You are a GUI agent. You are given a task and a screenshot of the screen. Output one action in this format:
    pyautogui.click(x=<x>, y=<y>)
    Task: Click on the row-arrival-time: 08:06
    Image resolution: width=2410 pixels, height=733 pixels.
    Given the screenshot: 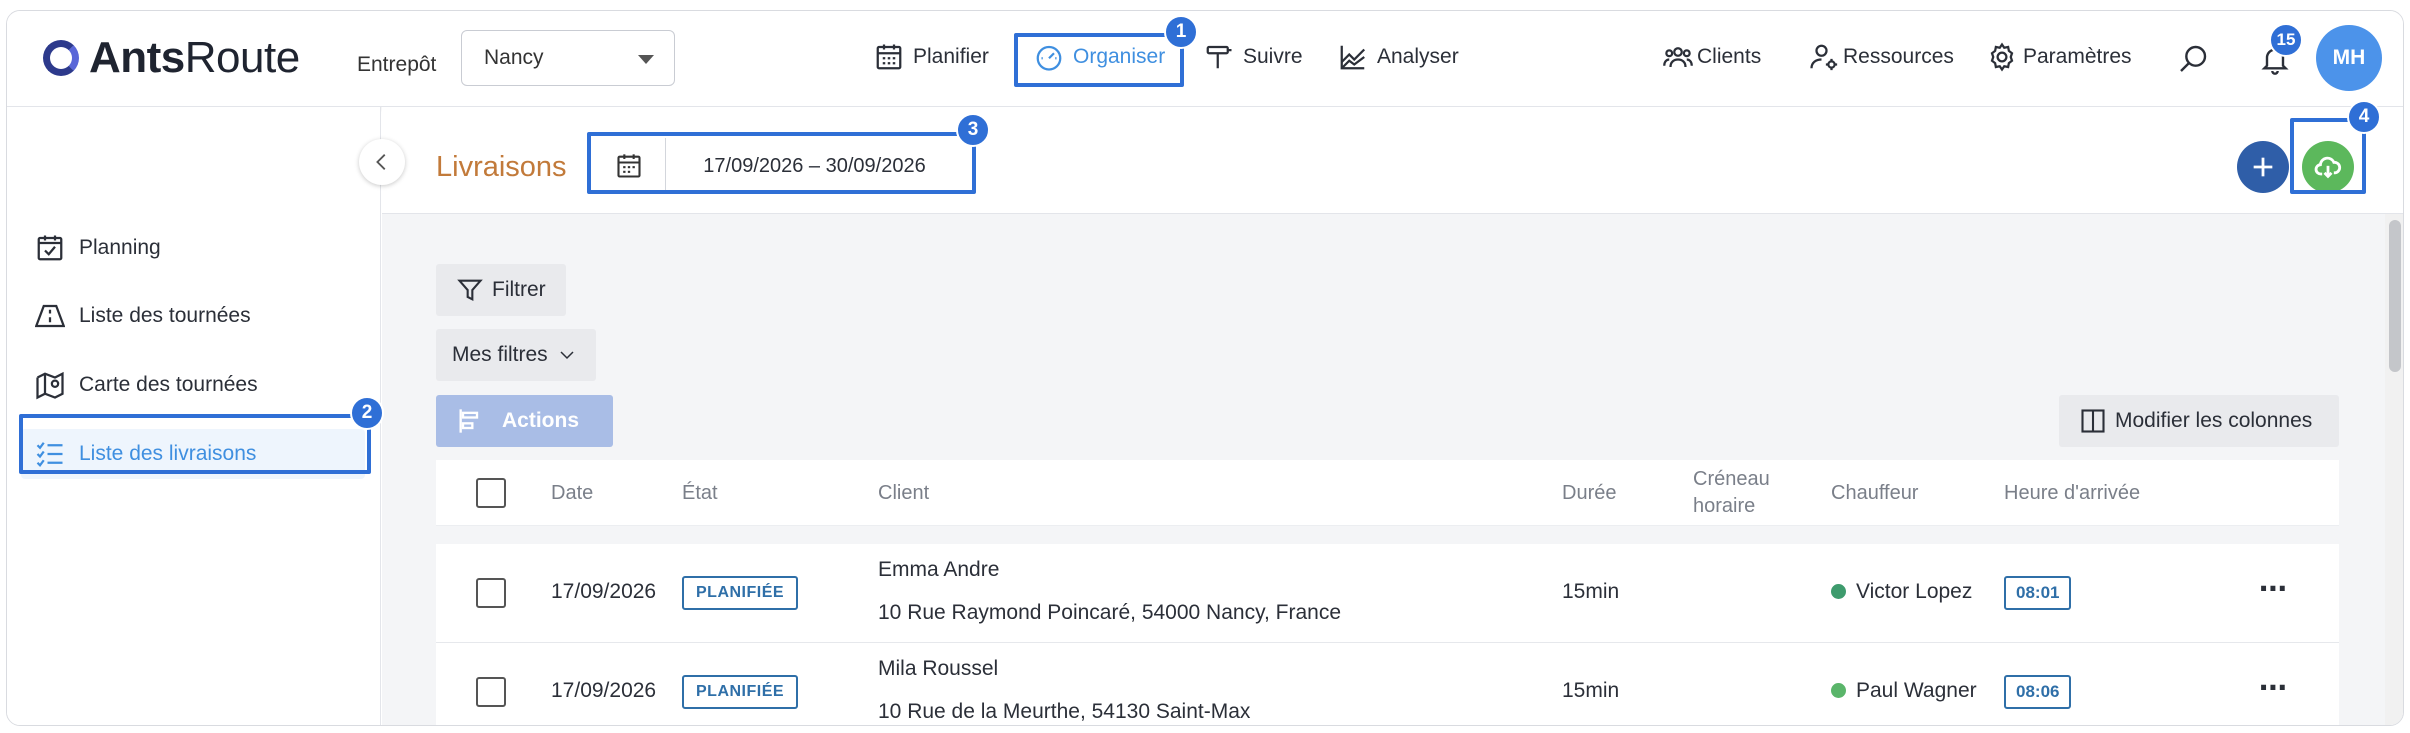 What is the action you would take?
    pyautogui.click(x=2038, y=692)
    